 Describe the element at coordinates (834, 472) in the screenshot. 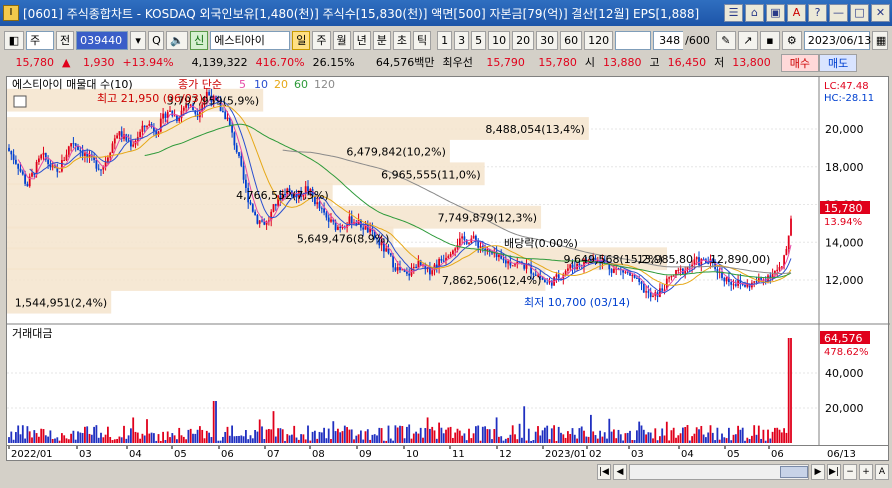

I see `scroll-last-icon: ▶|` at that location.